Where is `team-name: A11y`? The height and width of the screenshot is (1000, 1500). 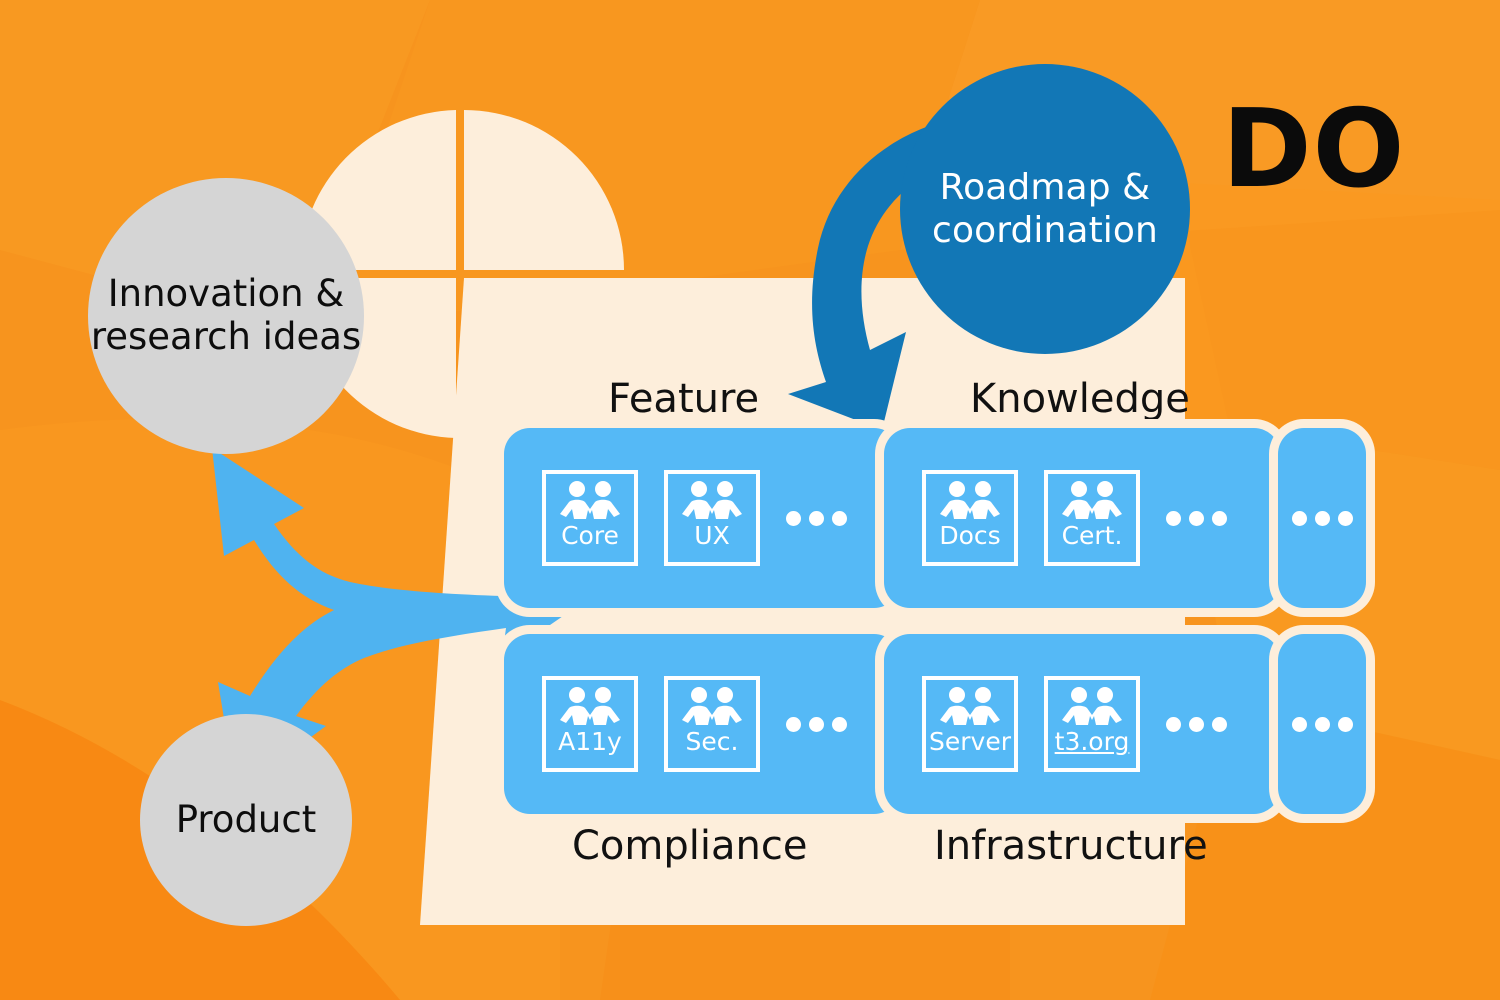
team-name: A11y is located at coordinates (590, 741).